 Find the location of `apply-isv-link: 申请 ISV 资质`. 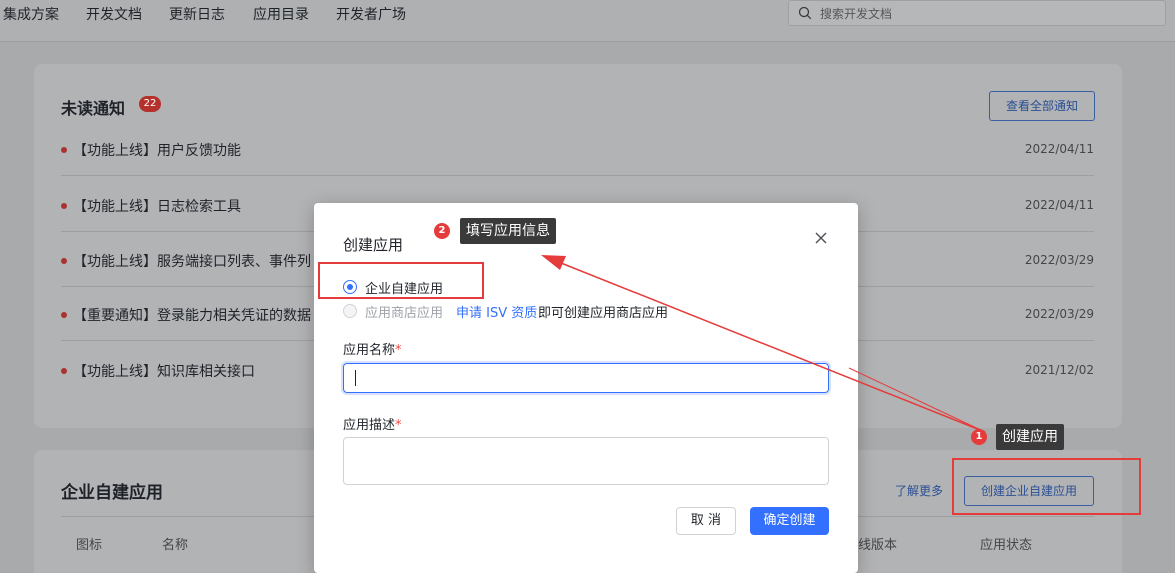

apply-isv-link: 申请 ISV 资质 is located at coordinates (496, 311).